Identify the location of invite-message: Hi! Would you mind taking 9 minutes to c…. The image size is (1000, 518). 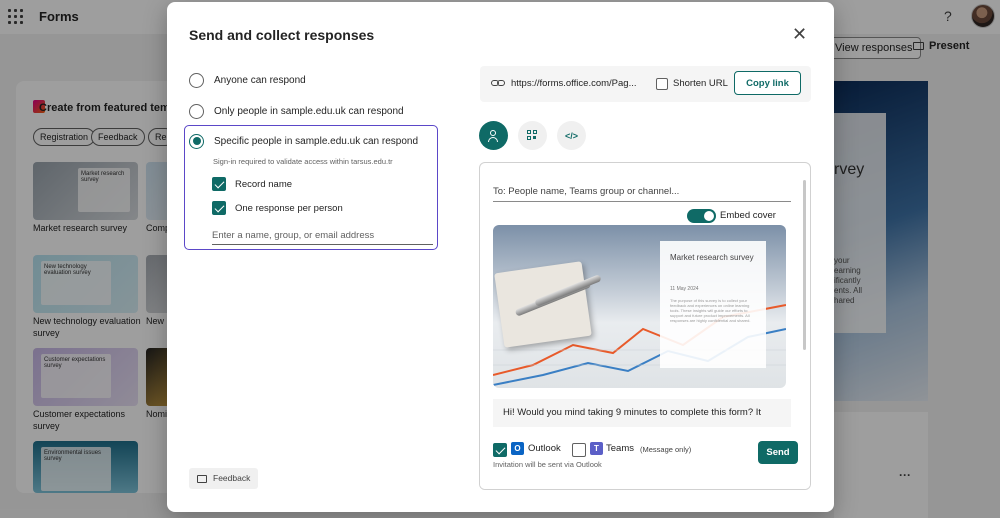
(642, 414).